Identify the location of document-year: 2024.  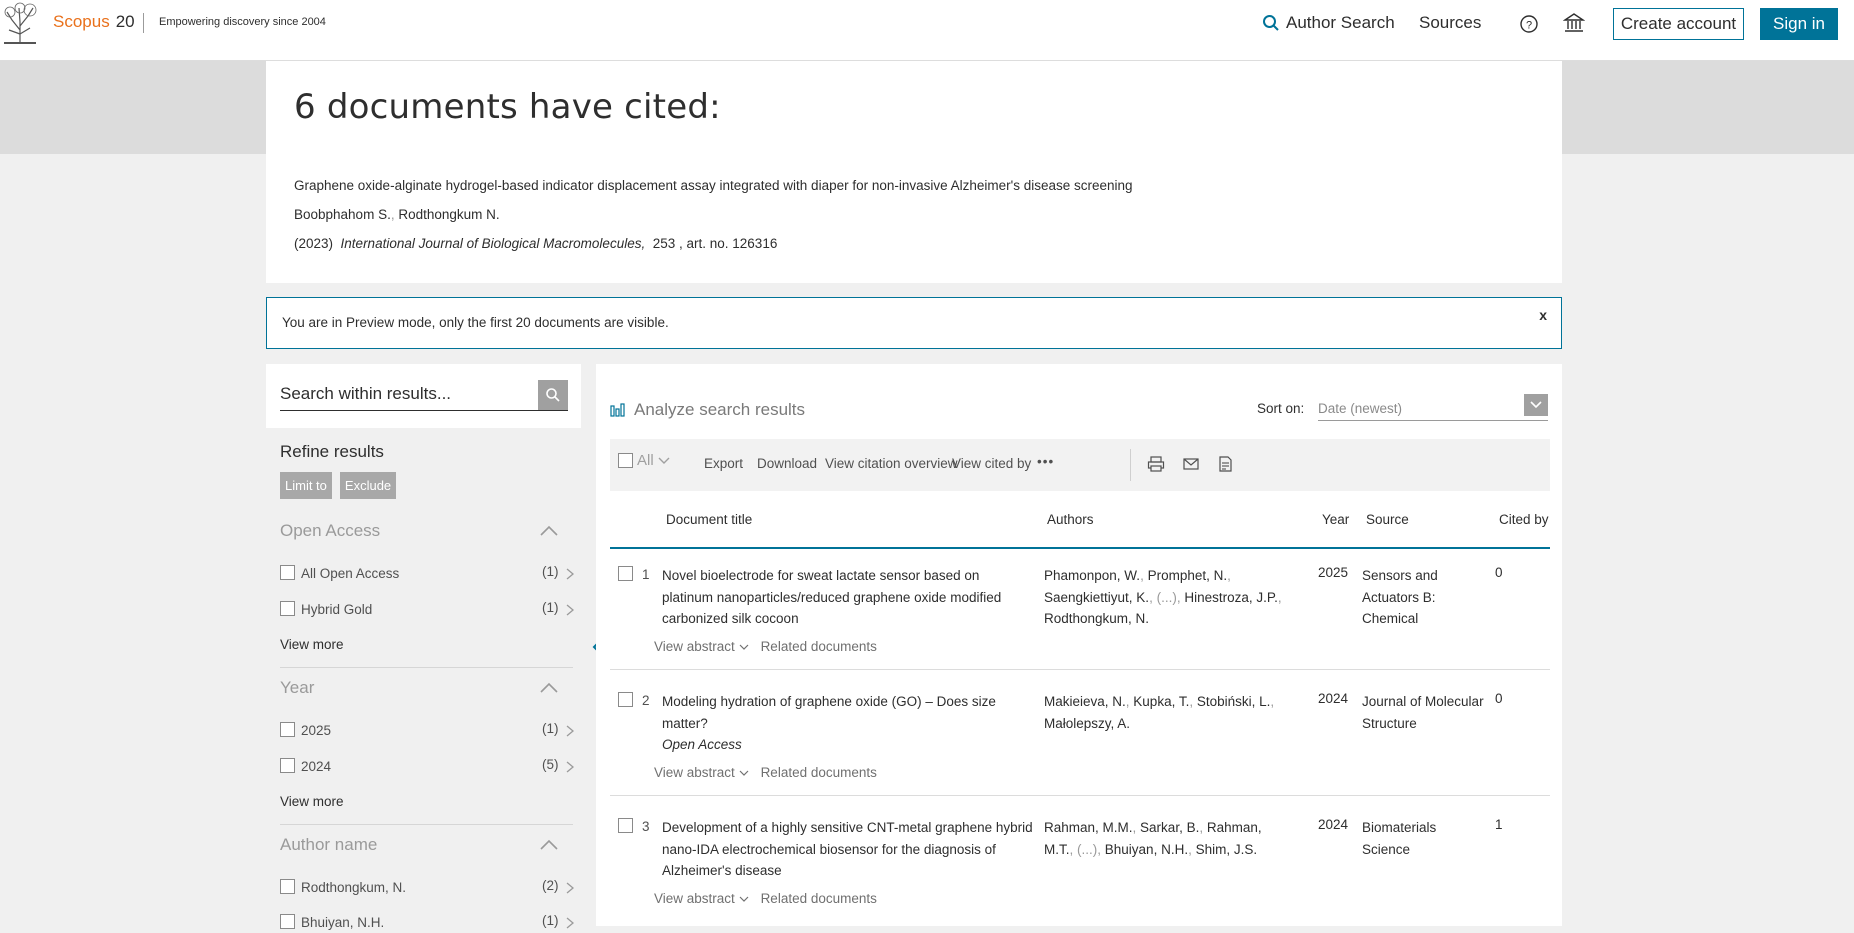
(1333, 824).